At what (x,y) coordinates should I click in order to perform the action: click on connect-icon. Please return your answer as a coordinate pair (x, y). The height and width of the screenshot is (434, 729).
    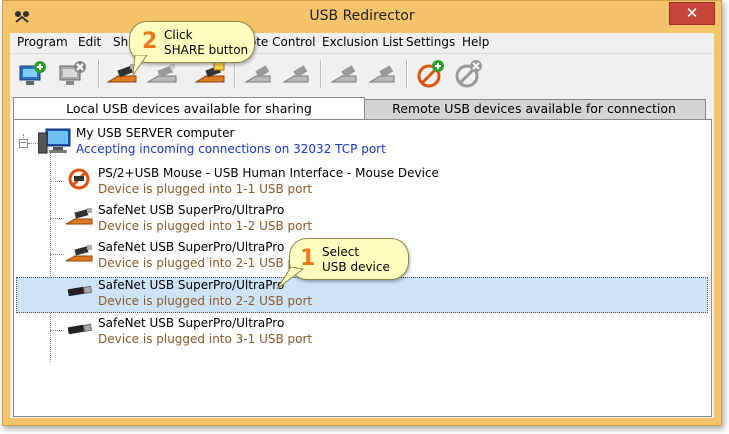
    Looking at the image, I should click on (258, 74).